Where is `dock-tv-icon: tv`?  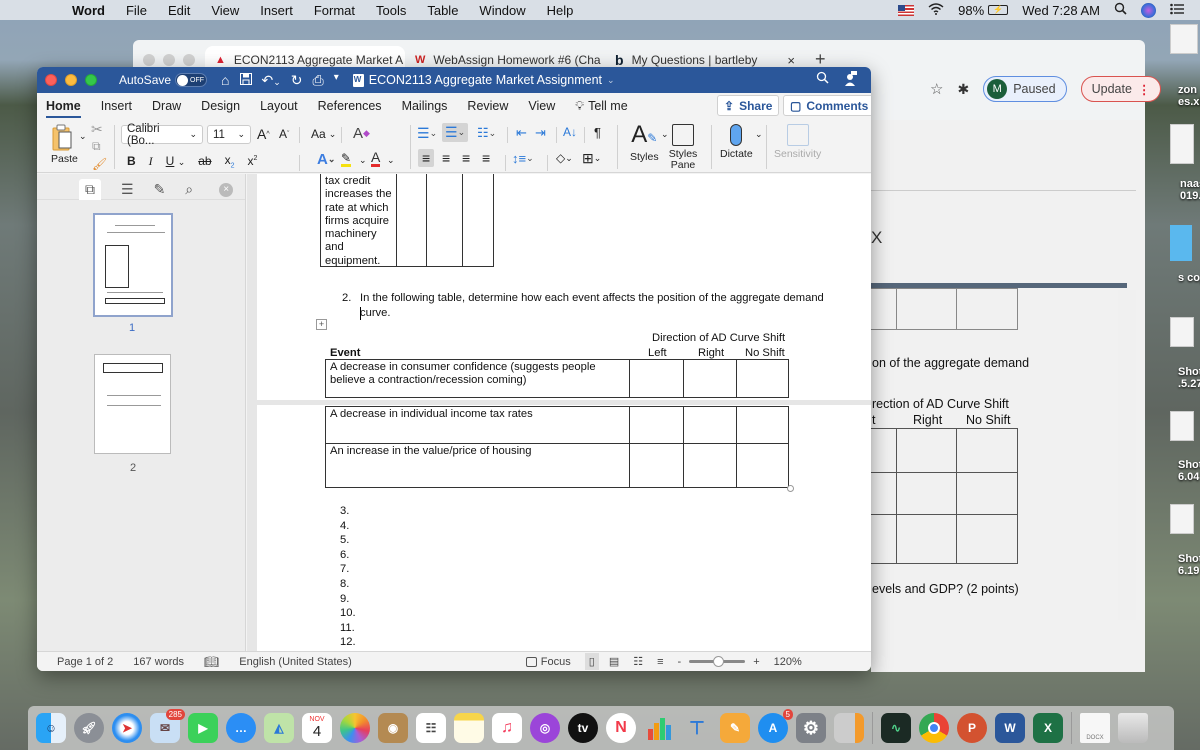
dock-tv-icon: tv is located at coordinates (583, 728).